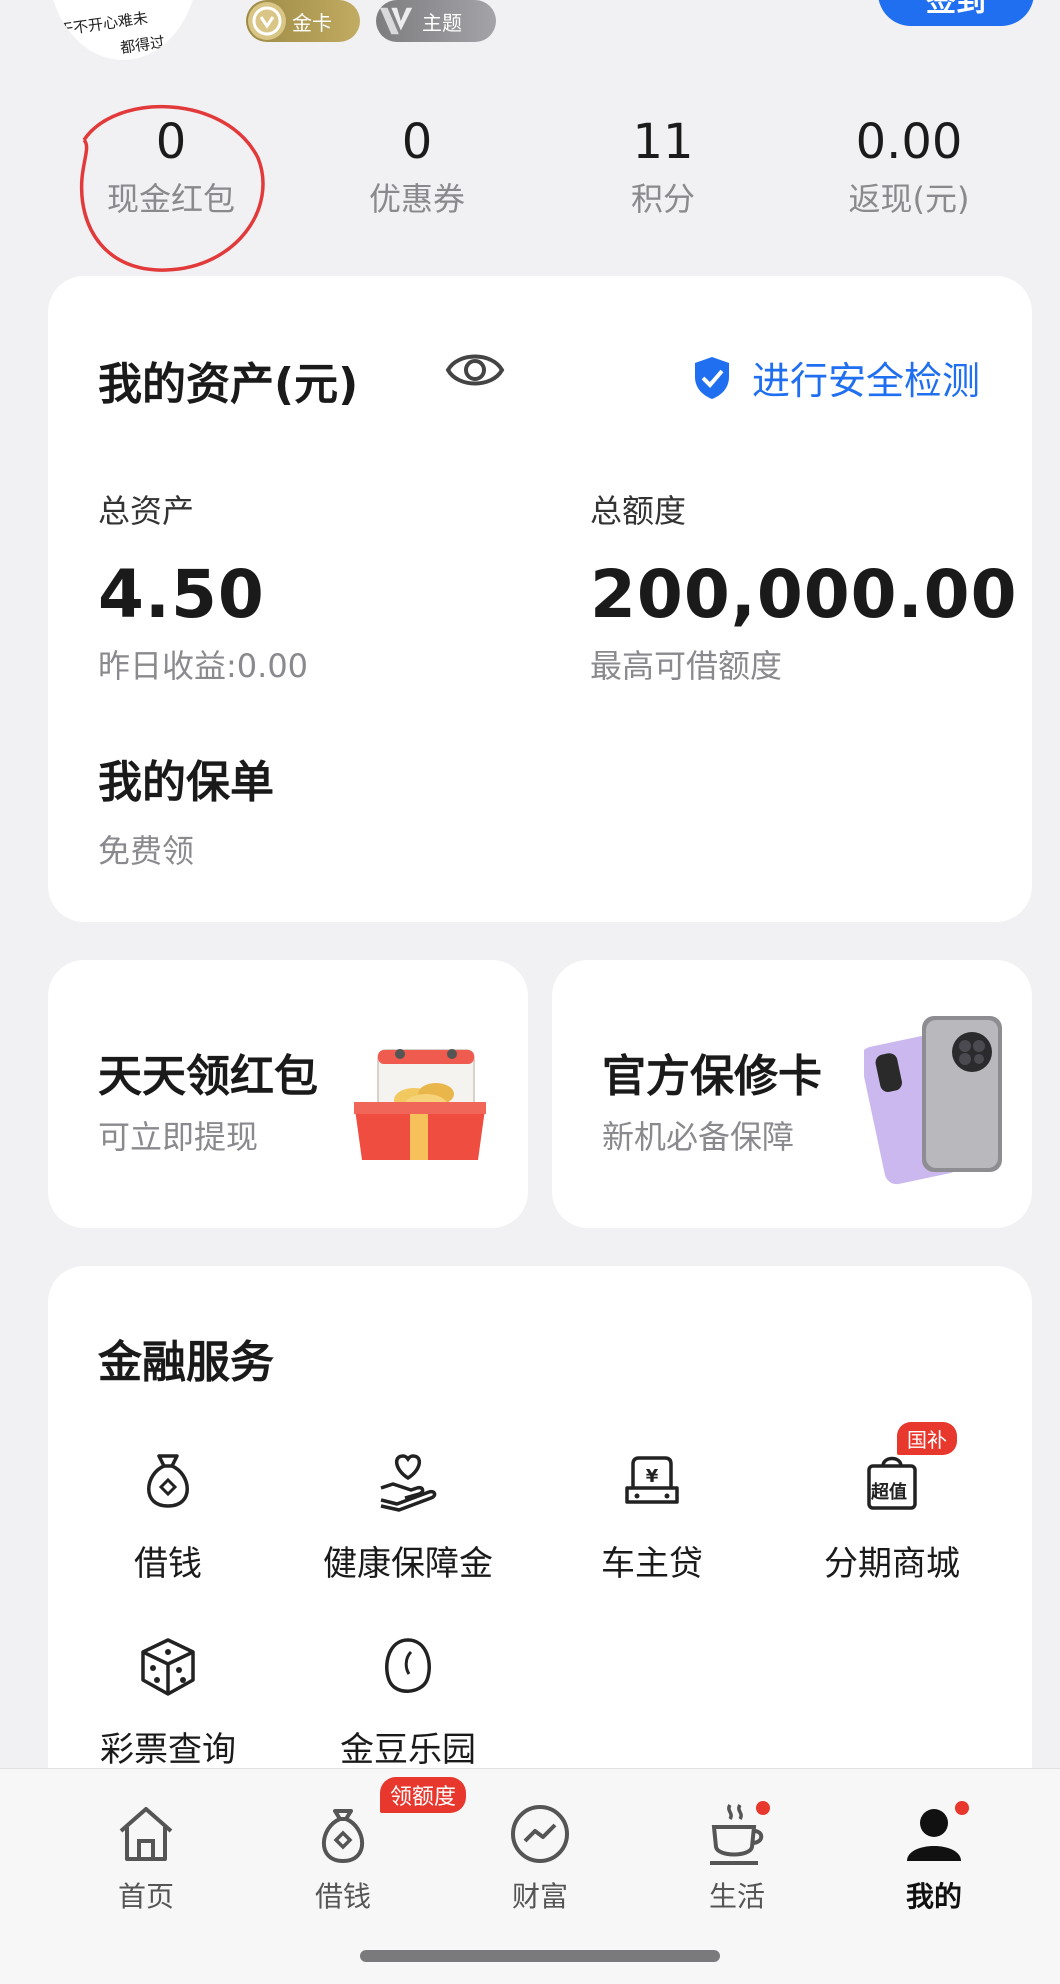 This screenshot has height=1984, width=1060. I want to click on service-installment-mall: 超值 国补 分期商城, so click(892, 1503).